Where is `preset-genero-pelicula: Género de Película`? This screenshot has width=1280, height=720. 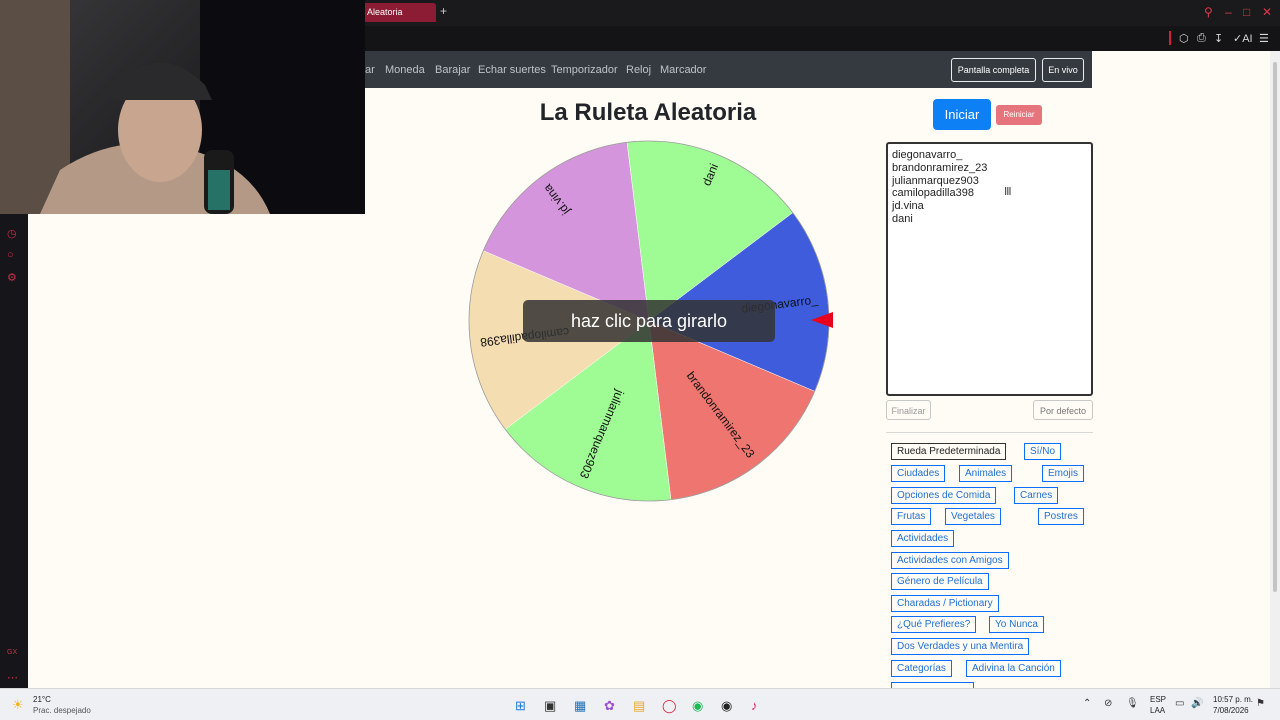
preset-genero-pelicula: Género de Película is located at coordinates (940, 581).